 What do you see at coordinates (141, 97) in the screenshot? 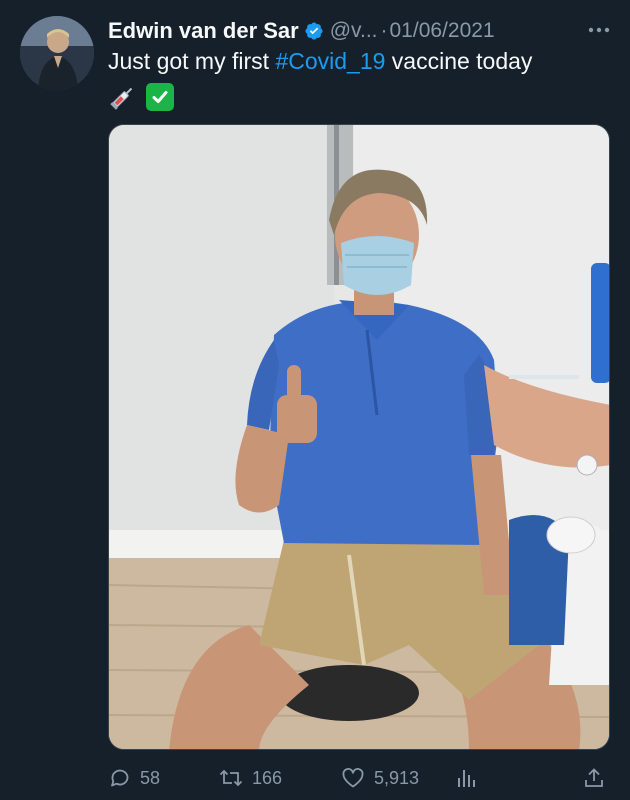
I see `tweet-emojis` at bounding box center [141, 97].